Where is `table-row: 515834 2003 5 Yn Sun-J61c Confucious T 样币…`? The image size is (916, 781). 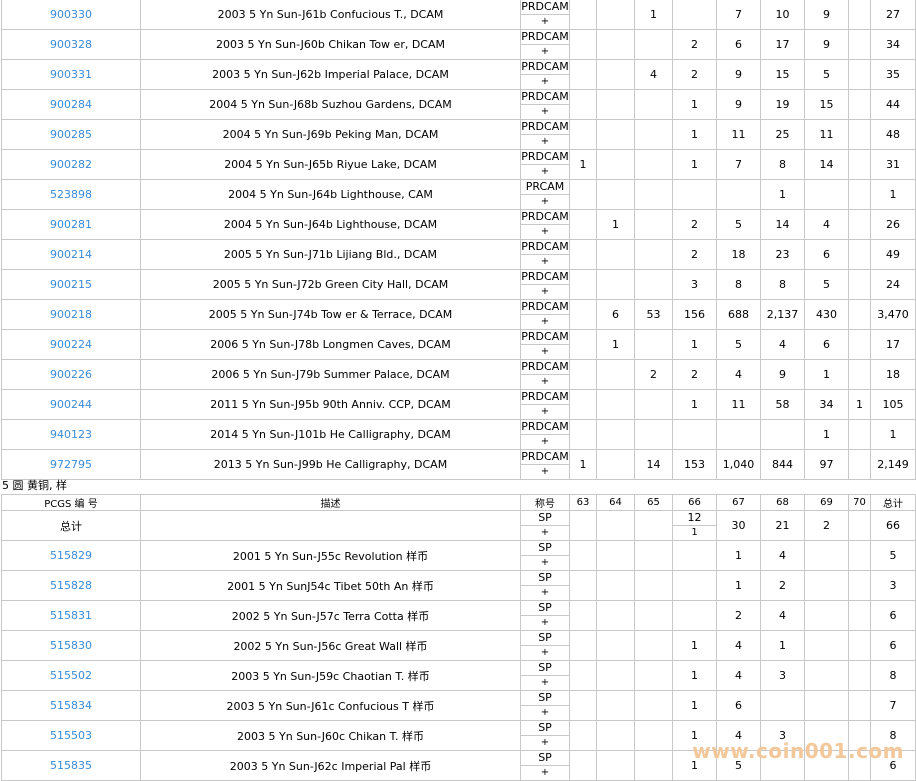 table-row: 515834 2003 5 Yn Sun-J61c Confucious T 样币… is located at coordinates (458, 705).